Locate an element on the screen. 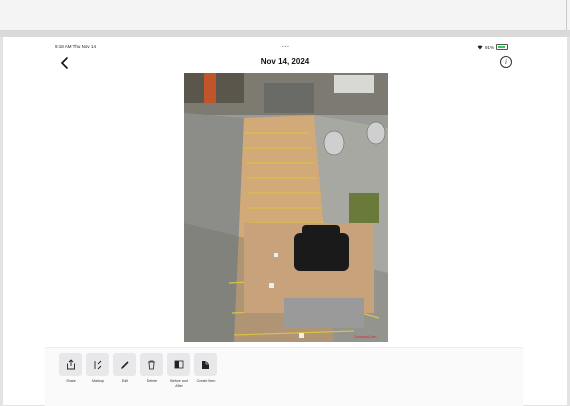 This screenshot has height=406, width=570. markup-icon is located at coordinates (97, 364).